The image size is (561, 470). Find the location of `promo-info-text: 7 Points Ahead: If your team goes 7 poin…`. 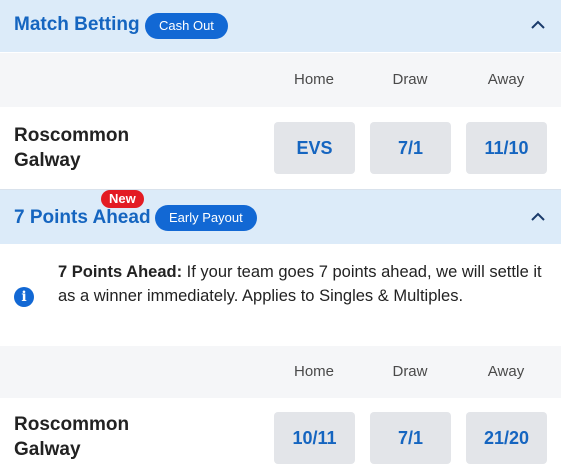

promo-info-text: 7 Points Ahead: If your team goes 7 poin… is located at coordinates (306, 284).